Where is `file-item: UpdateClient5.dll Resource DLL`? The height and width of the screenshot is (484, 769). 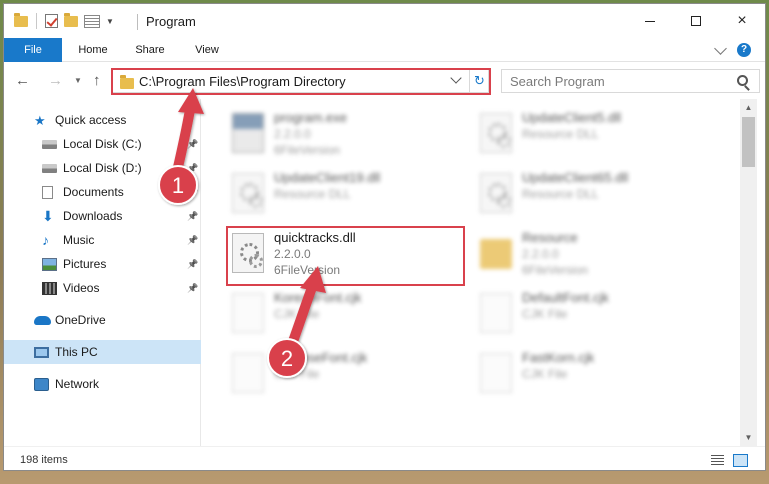 file-item: UpdateClient5.dll Resource DLL is located at coordinates (594, 135).